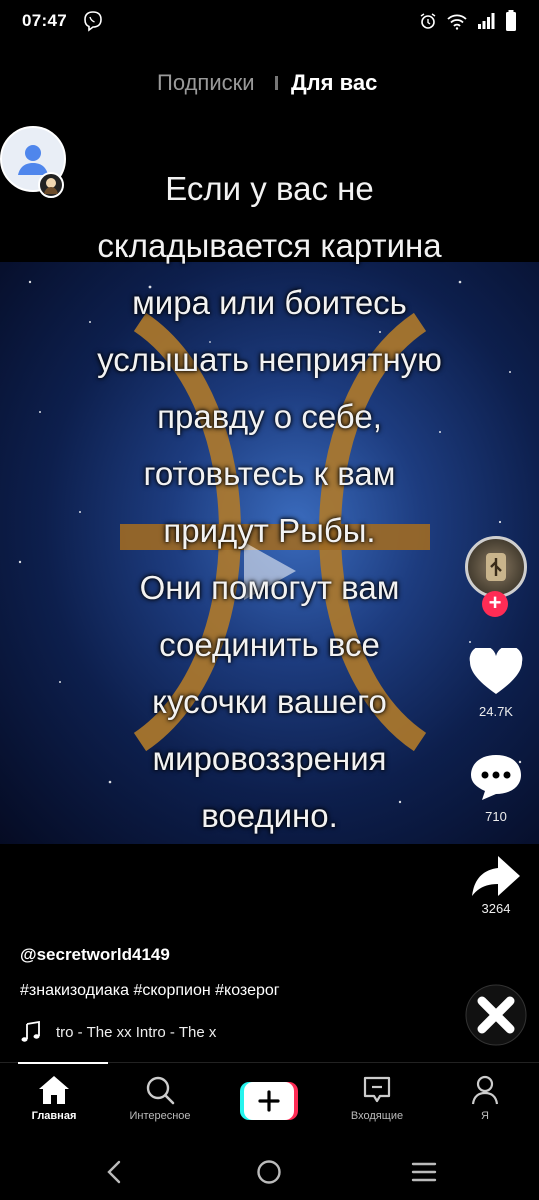  I want to click on nav-inbox: Входящие, so click(377, 1098).